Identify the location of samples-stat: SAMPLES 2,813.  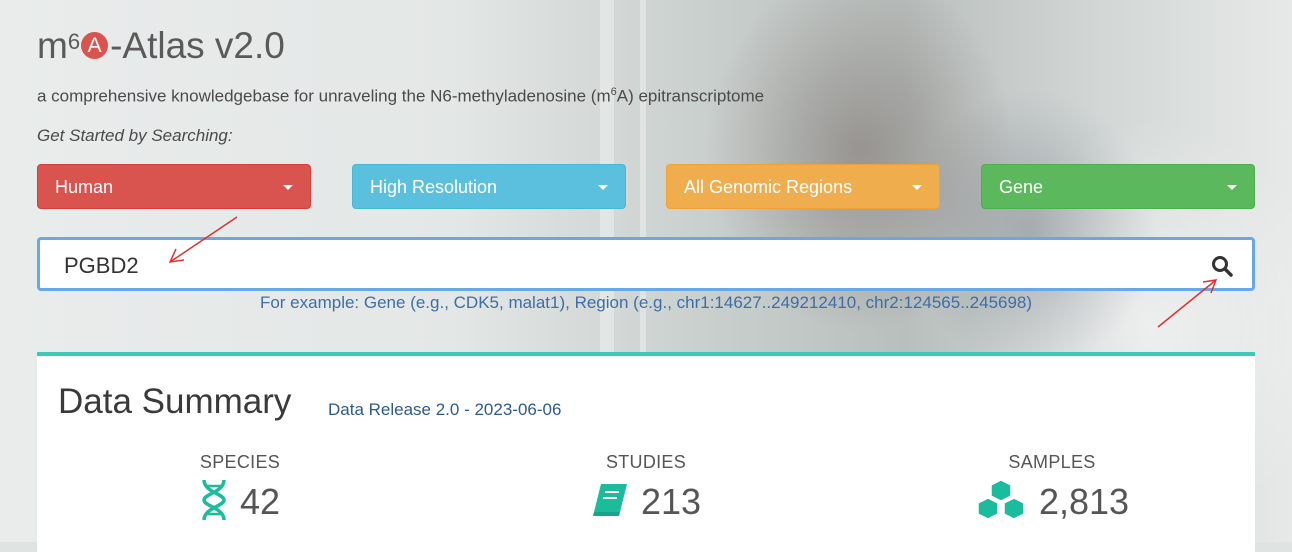
(1052, 488).